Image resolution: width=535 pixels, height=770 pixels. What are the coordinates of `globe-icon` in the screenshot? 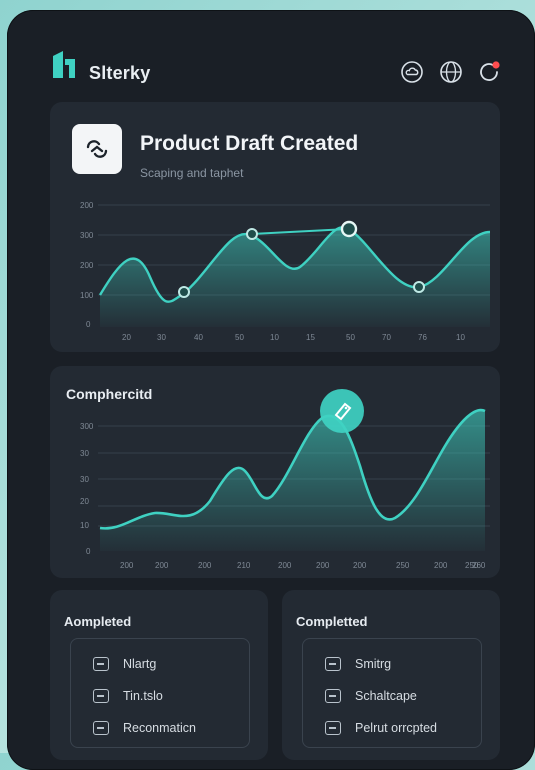 It's located at (451, 72).